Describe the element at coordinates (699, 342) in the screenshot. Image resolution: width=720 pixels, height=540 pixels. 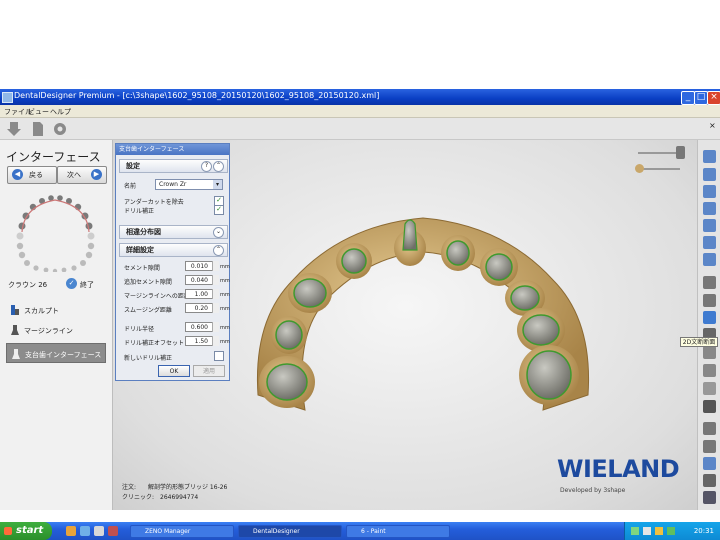
I see `tooltip: 2D文断断面` at that location.